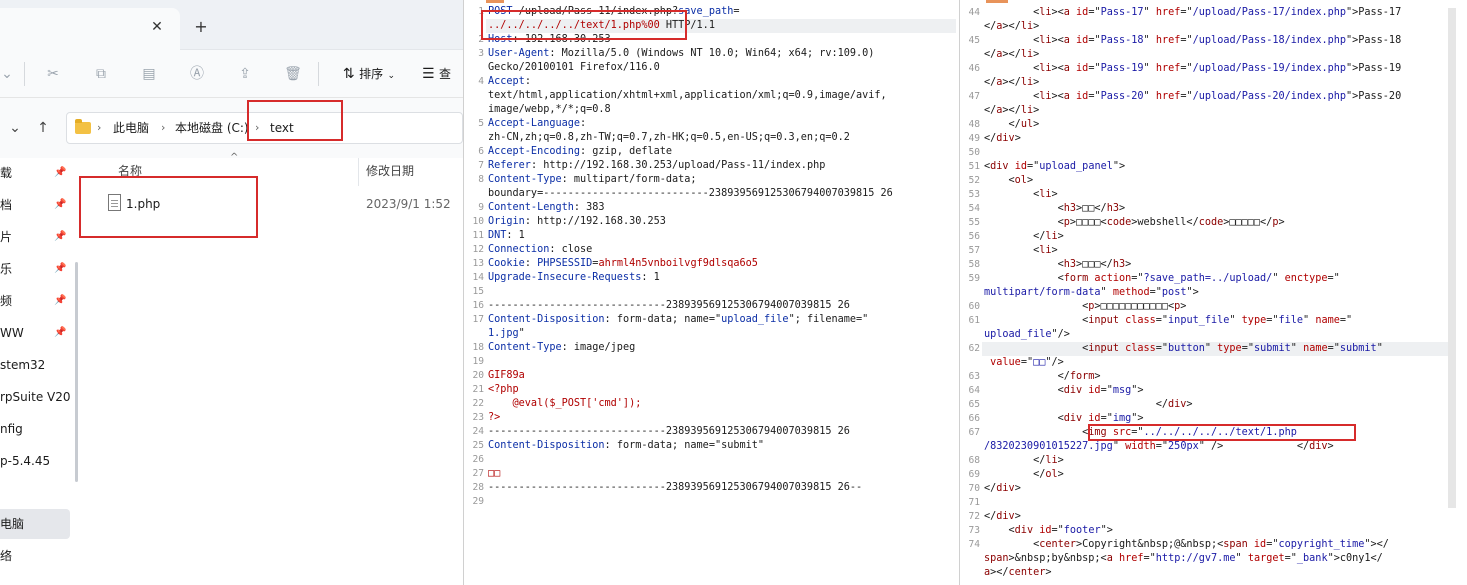 The image size is (1467, 585). I want to click on response-scrollbar, so click(1452, 258).